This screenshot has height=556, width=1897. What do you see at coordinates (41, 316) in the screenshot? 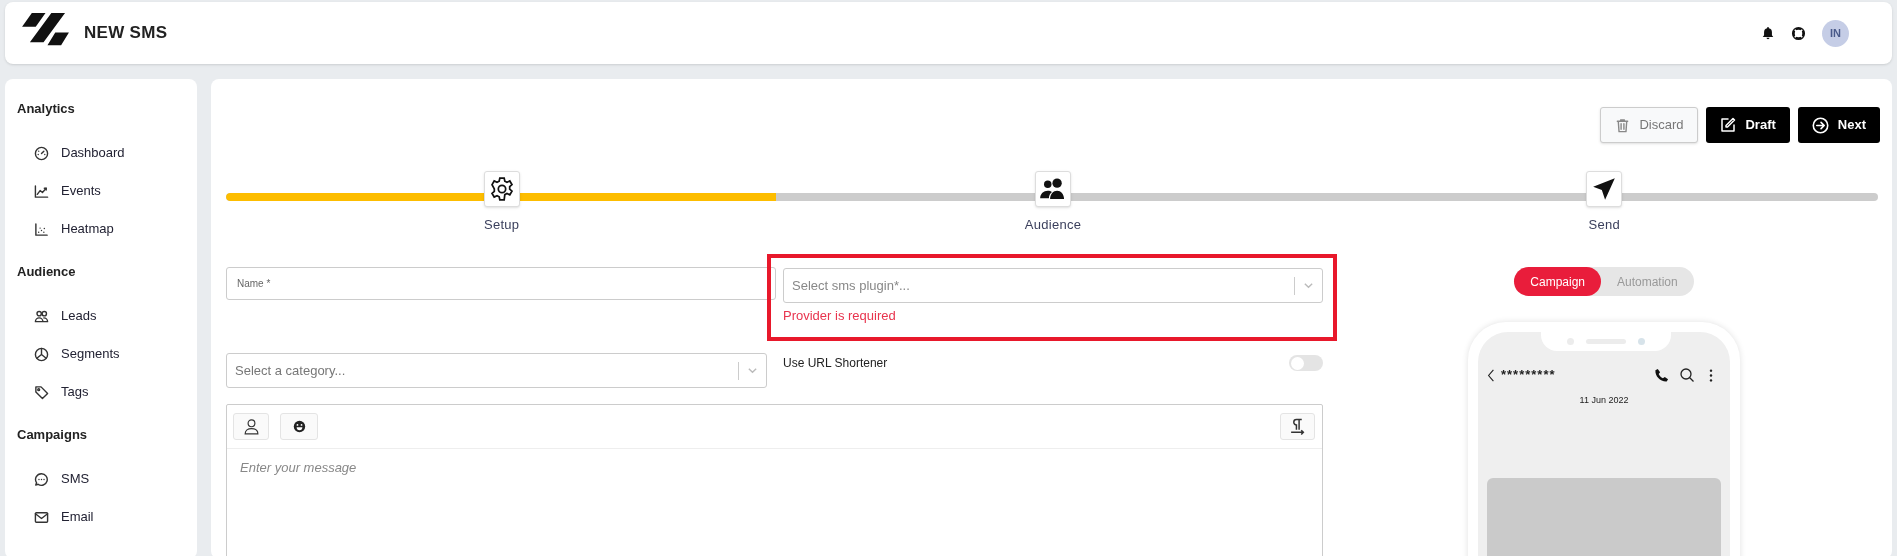
I see `people-icon` at bounding box center [41, 316].